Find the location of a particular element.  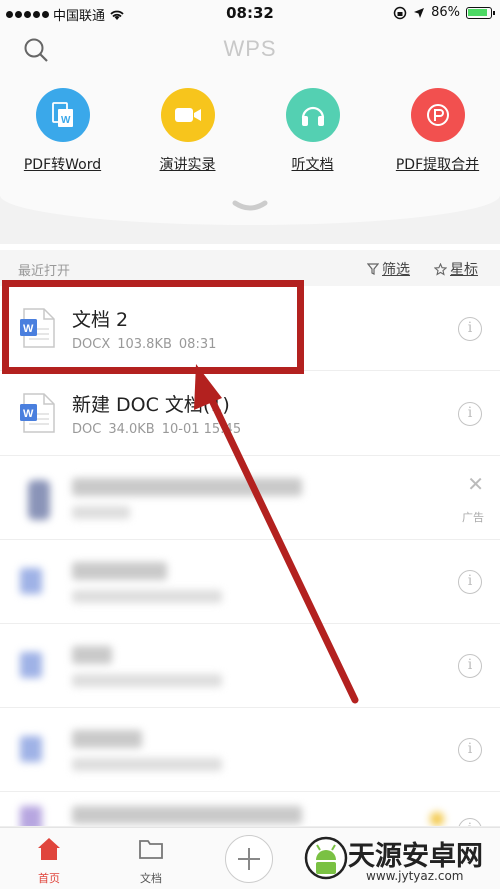

ad-label: 广告 is located at coordinates (473, 517).